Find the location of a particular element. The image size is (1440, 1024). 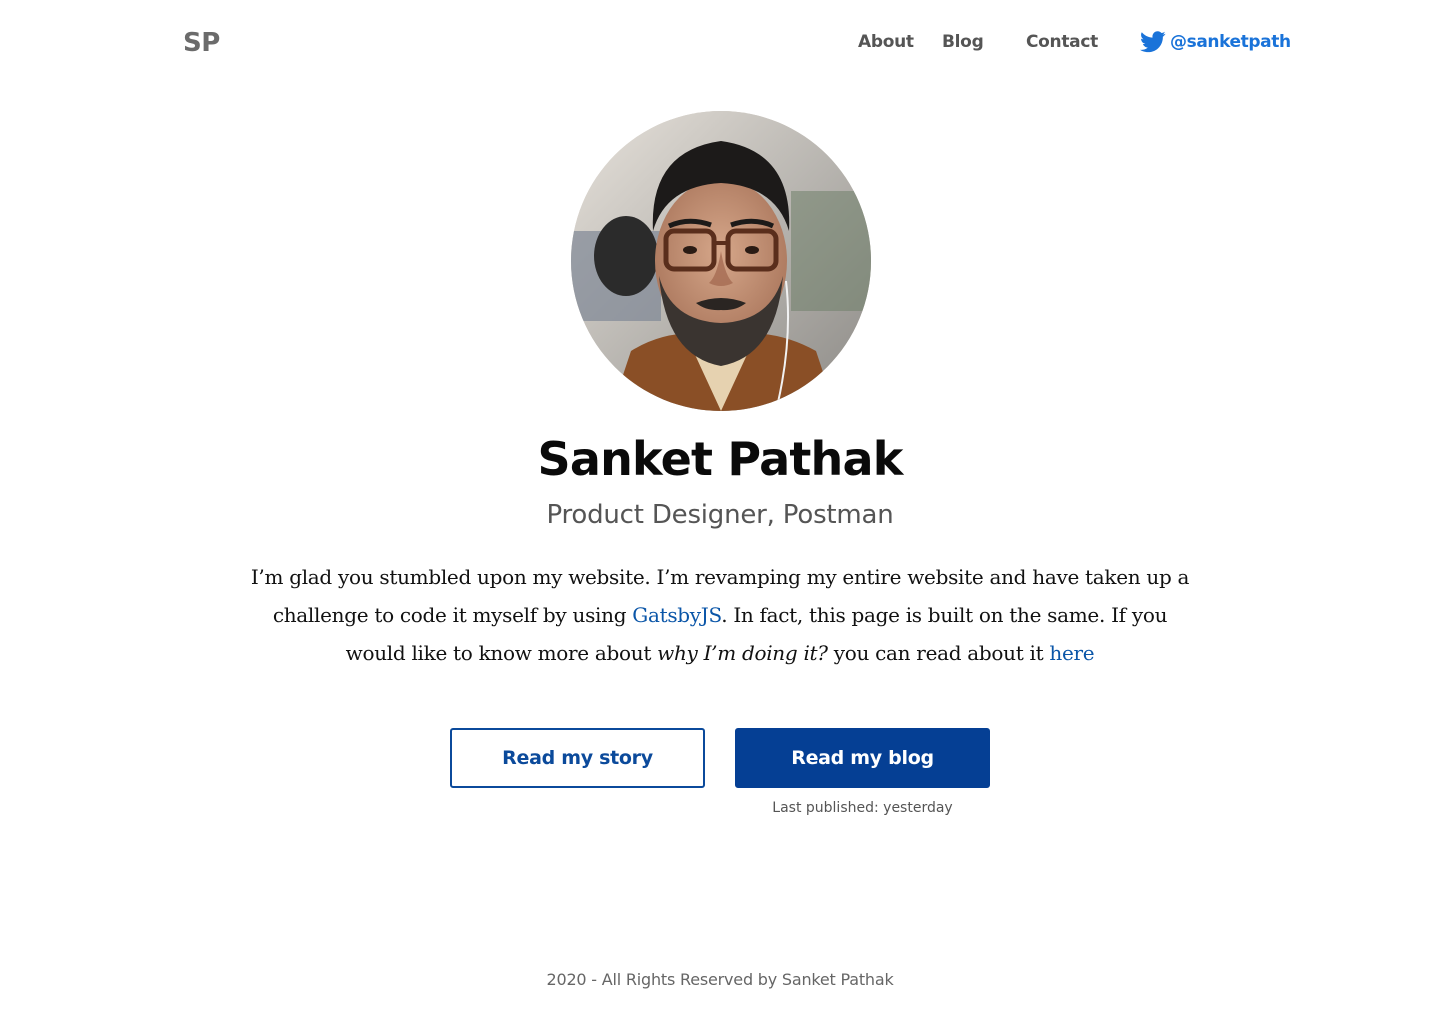

intro-emphasis: why I’m doing it? is located at coordinates (742, 653).